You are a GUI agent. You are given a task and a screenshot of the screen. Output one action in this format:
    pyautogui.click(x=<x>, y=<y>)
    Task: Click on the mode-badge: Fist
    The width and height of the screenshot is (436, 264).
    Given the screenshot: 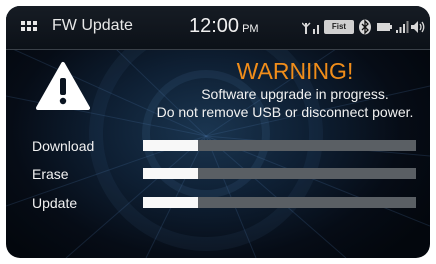 What is the action you would take?
    pyautogui.click(x=339, y=27)
    